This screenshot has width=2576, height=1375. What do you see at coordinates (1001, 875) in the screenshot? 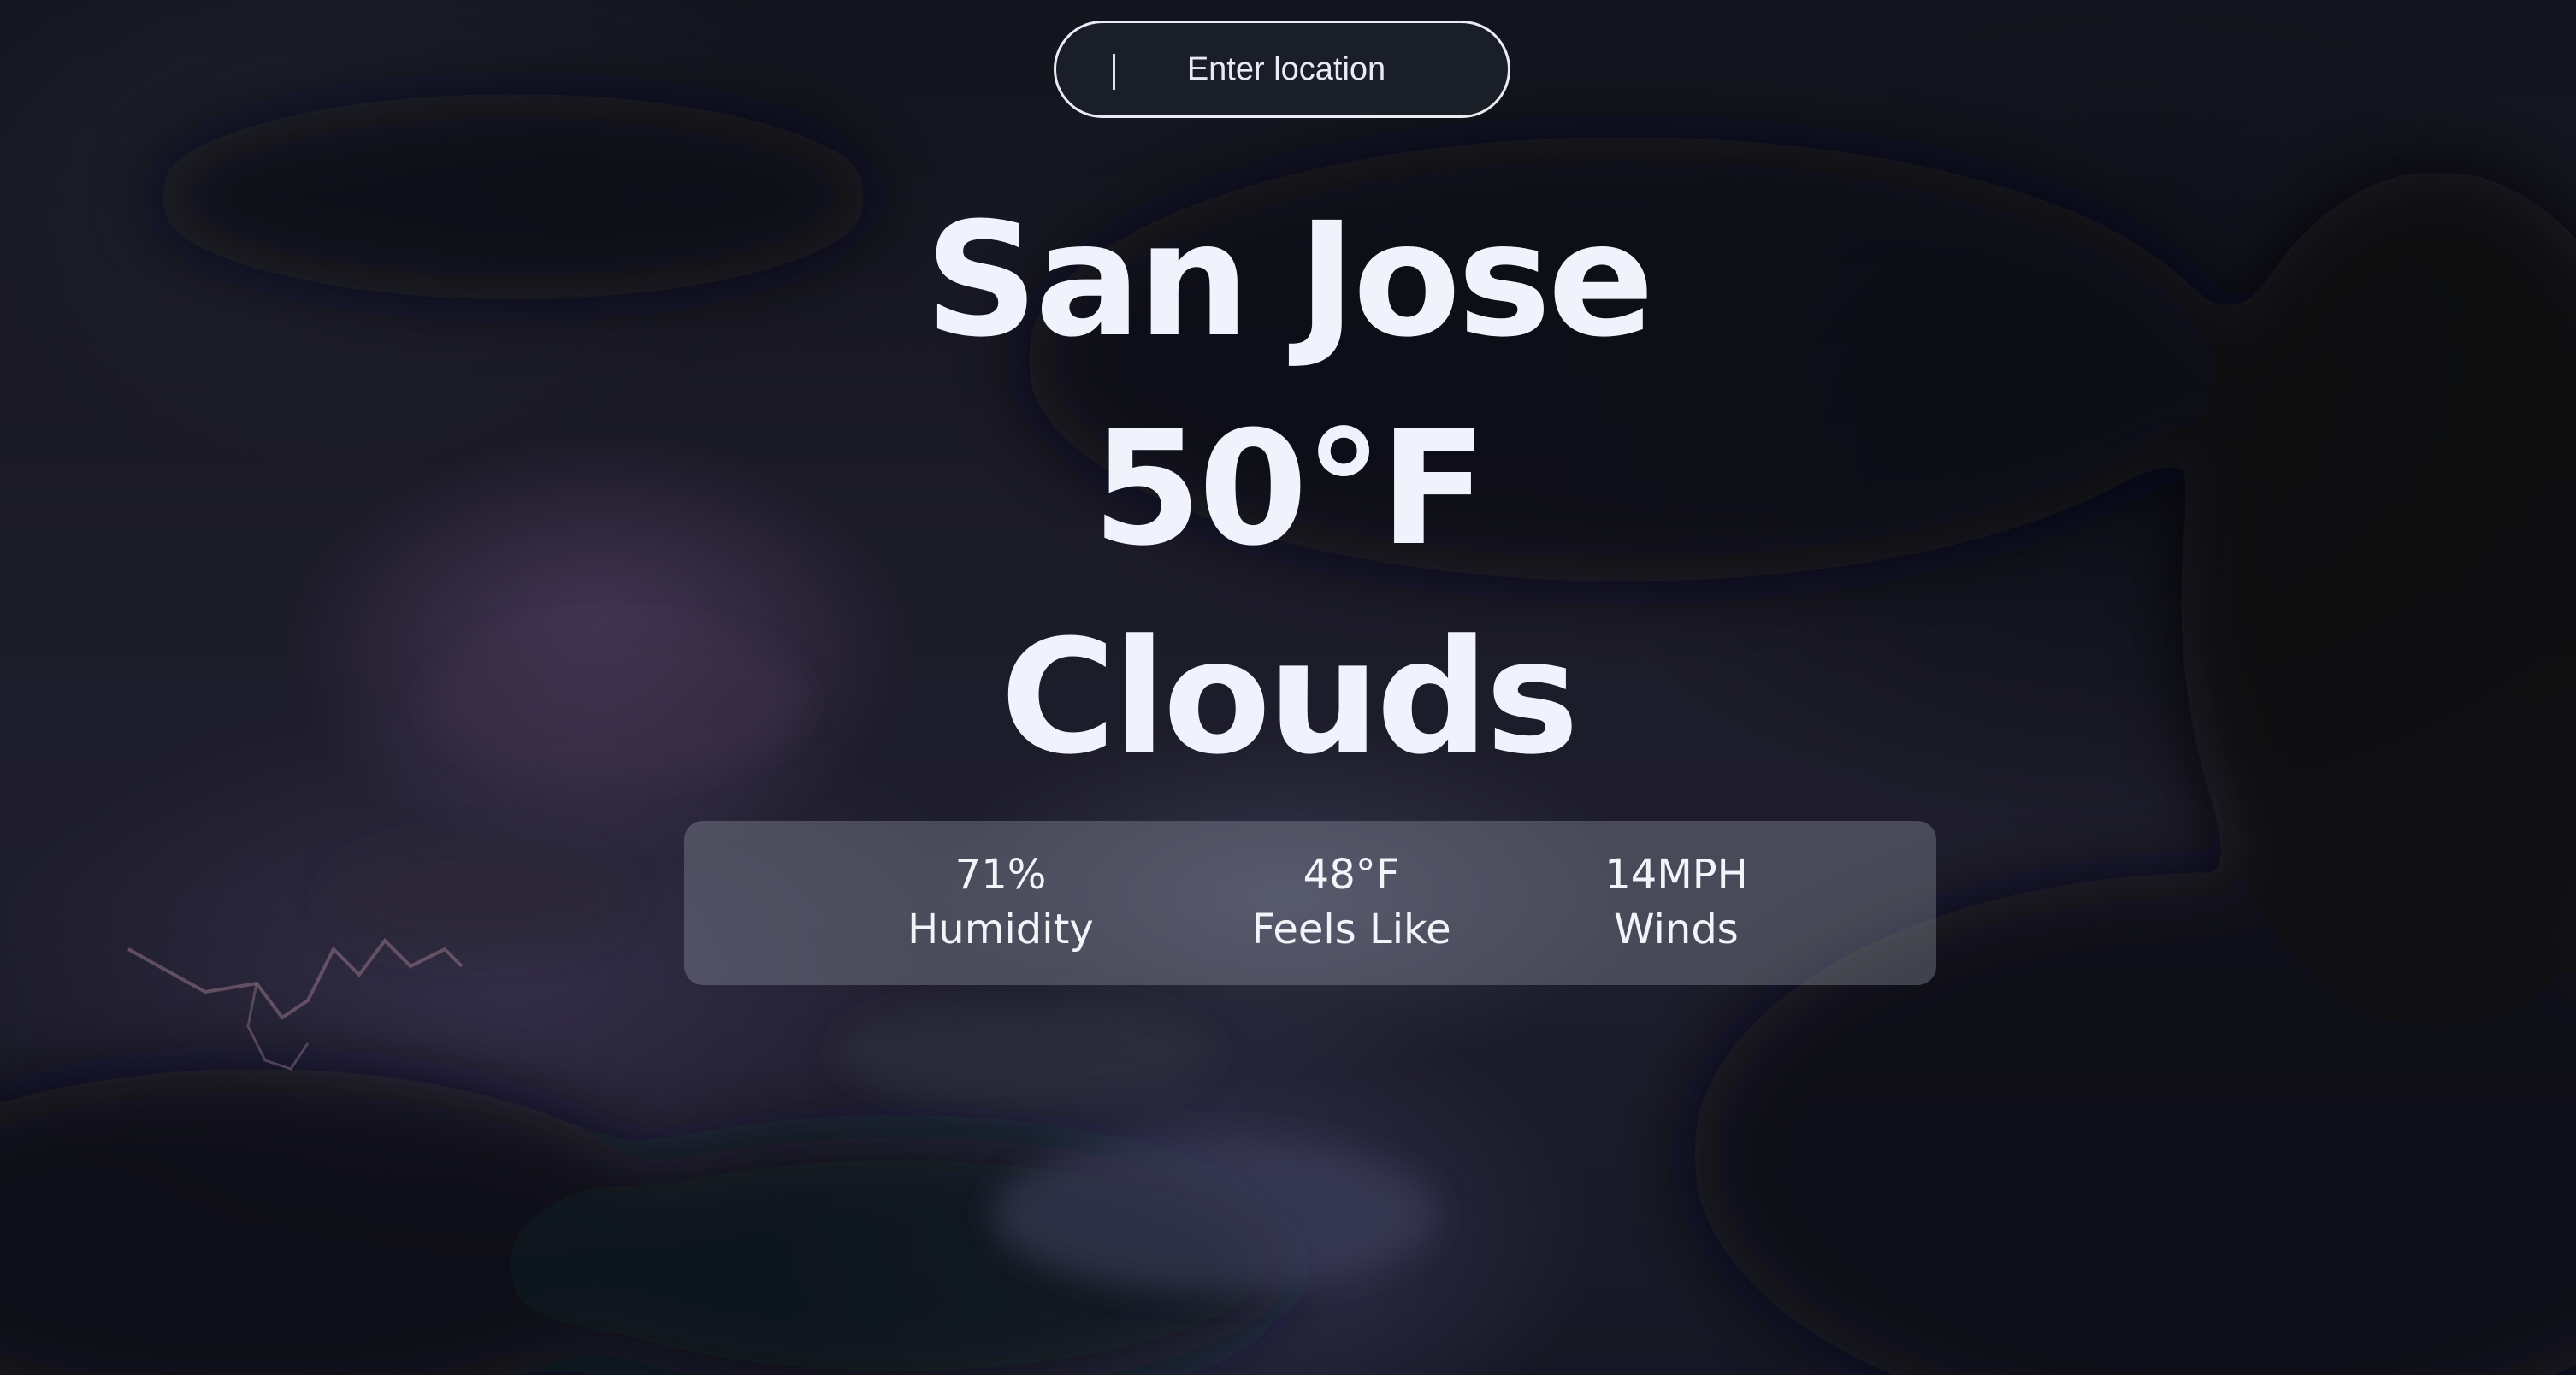
I see `humidity-value: 71%` at bounding box center [1001, 875].